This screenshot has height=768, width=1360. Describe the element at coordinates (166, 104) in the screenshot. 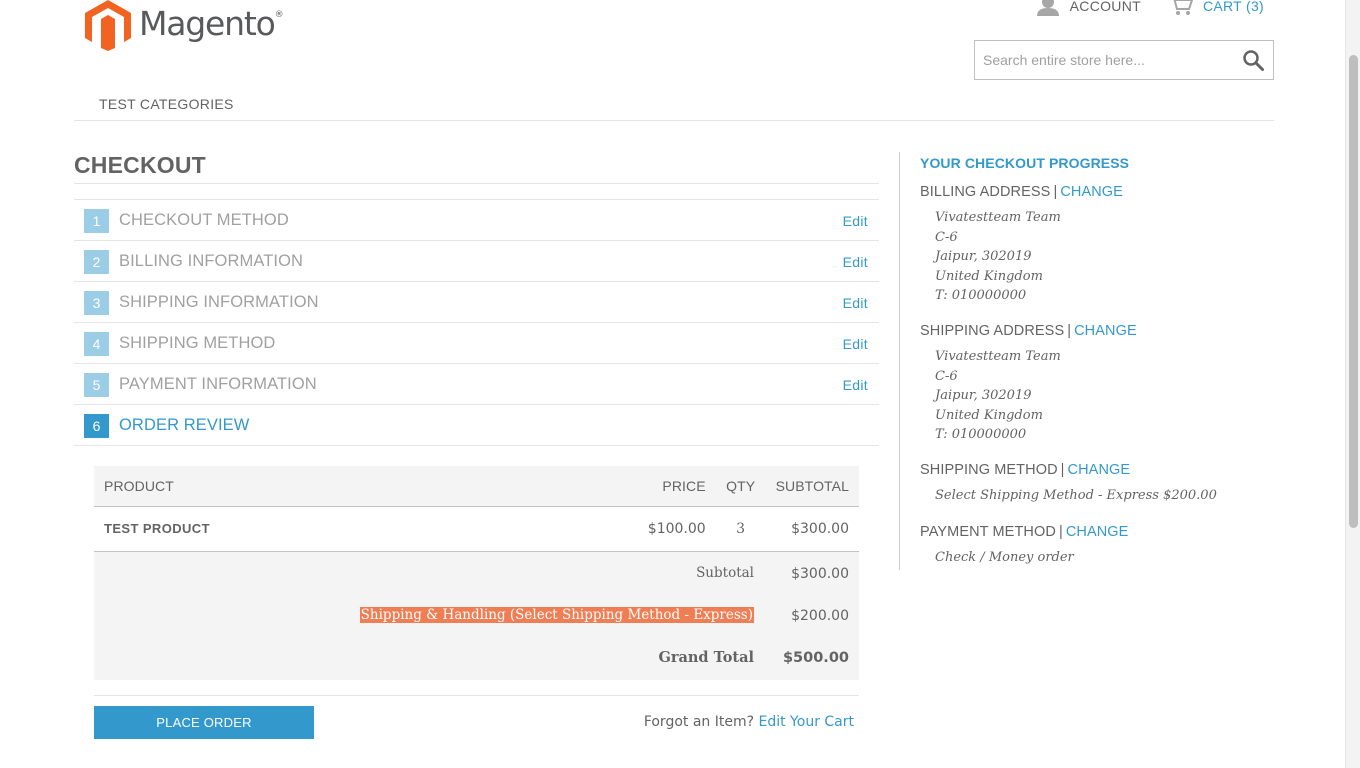

I see `nav-item-test-categories: TEST CATEGORIES` at that location.